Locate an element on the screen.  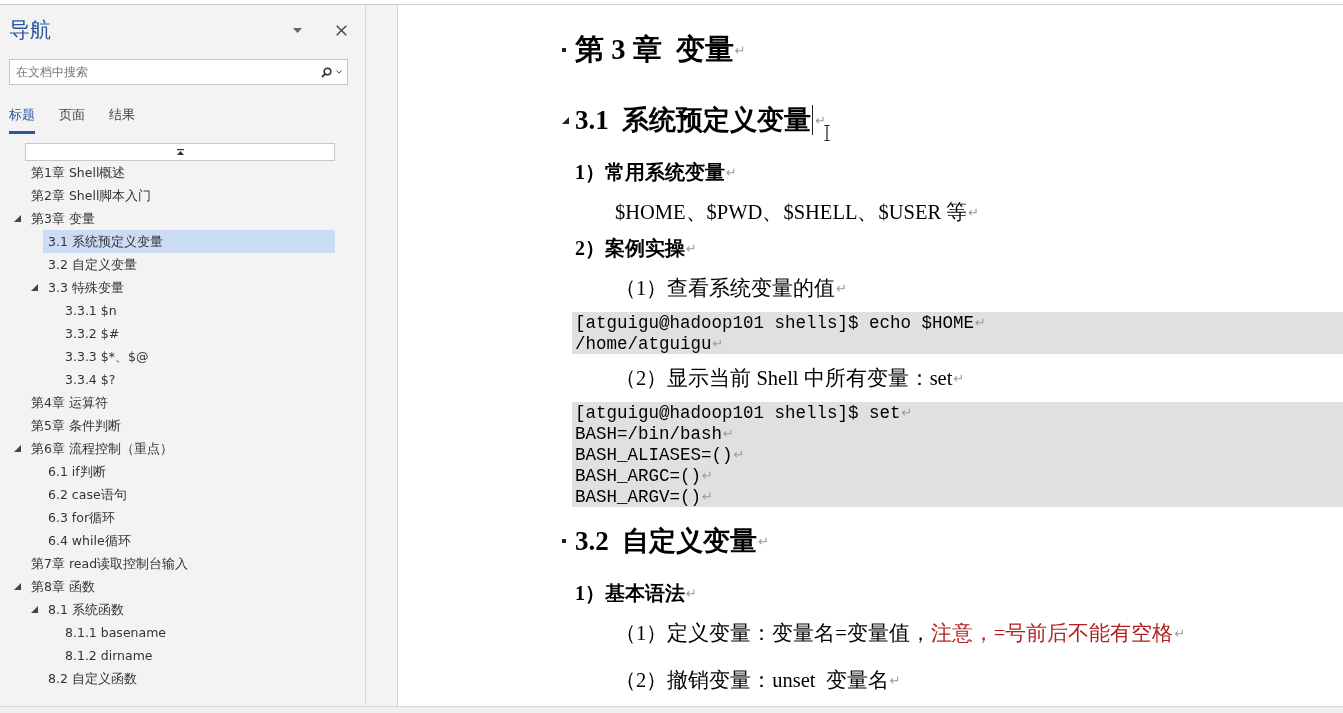
code-line: BASH=/bin/bash is located at coordinates (649, 433).